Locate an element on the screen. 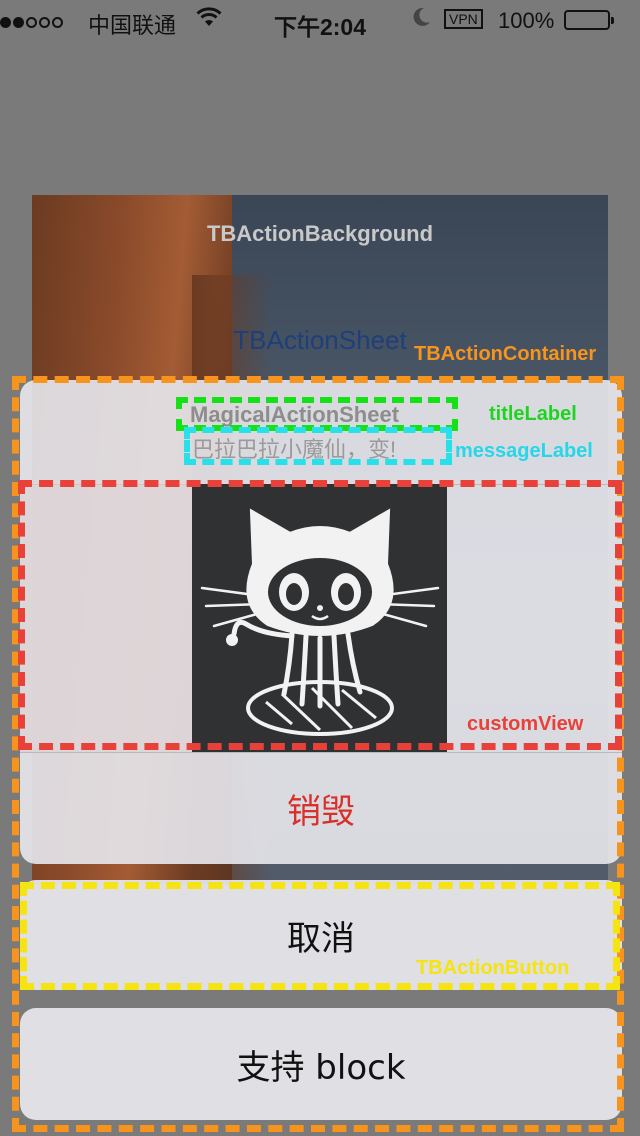 The height and width of the screenshot is (1136, 640). battery-percentage: 100% is located at coordinates (526, 20).